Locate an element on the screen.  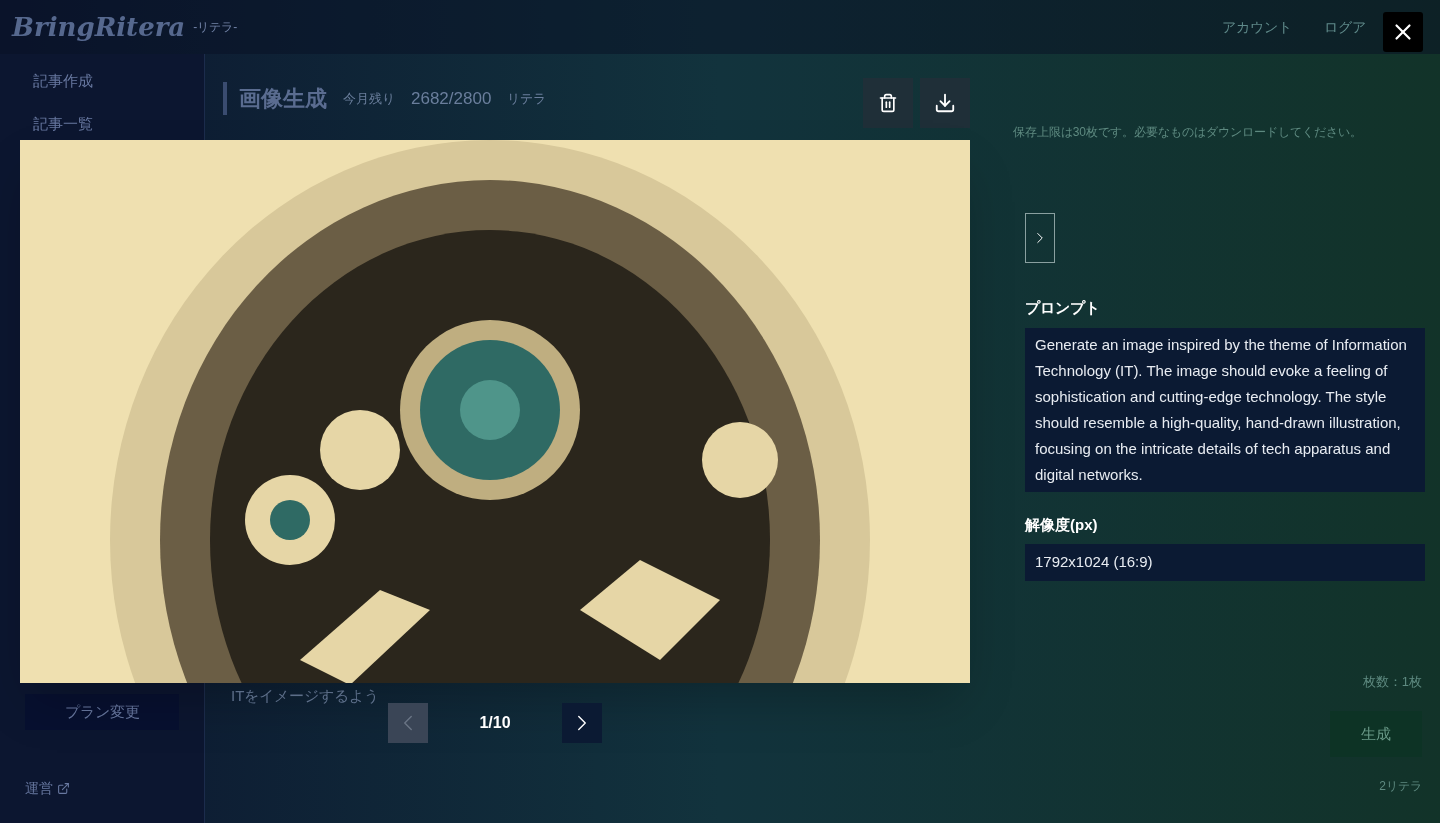
prompt-text: Generate an image inspired by the theme of Information Technology (IT). The image should evoke a feeling of sophistication and cutting-edge technology. The style should resemble a high-quality, hand-drawn illustration, focusing on the intricate details of tech apparatus and digital networks. is located at coordinates (1225, 409).